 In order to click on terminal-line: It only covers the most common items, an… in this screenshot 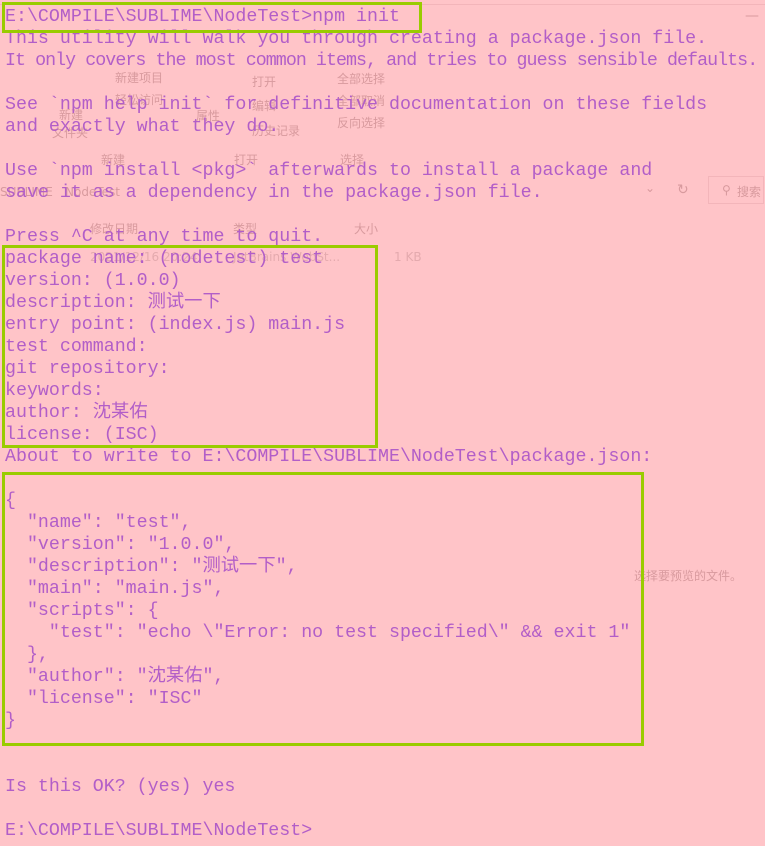, I will do `click(381, 61)`.